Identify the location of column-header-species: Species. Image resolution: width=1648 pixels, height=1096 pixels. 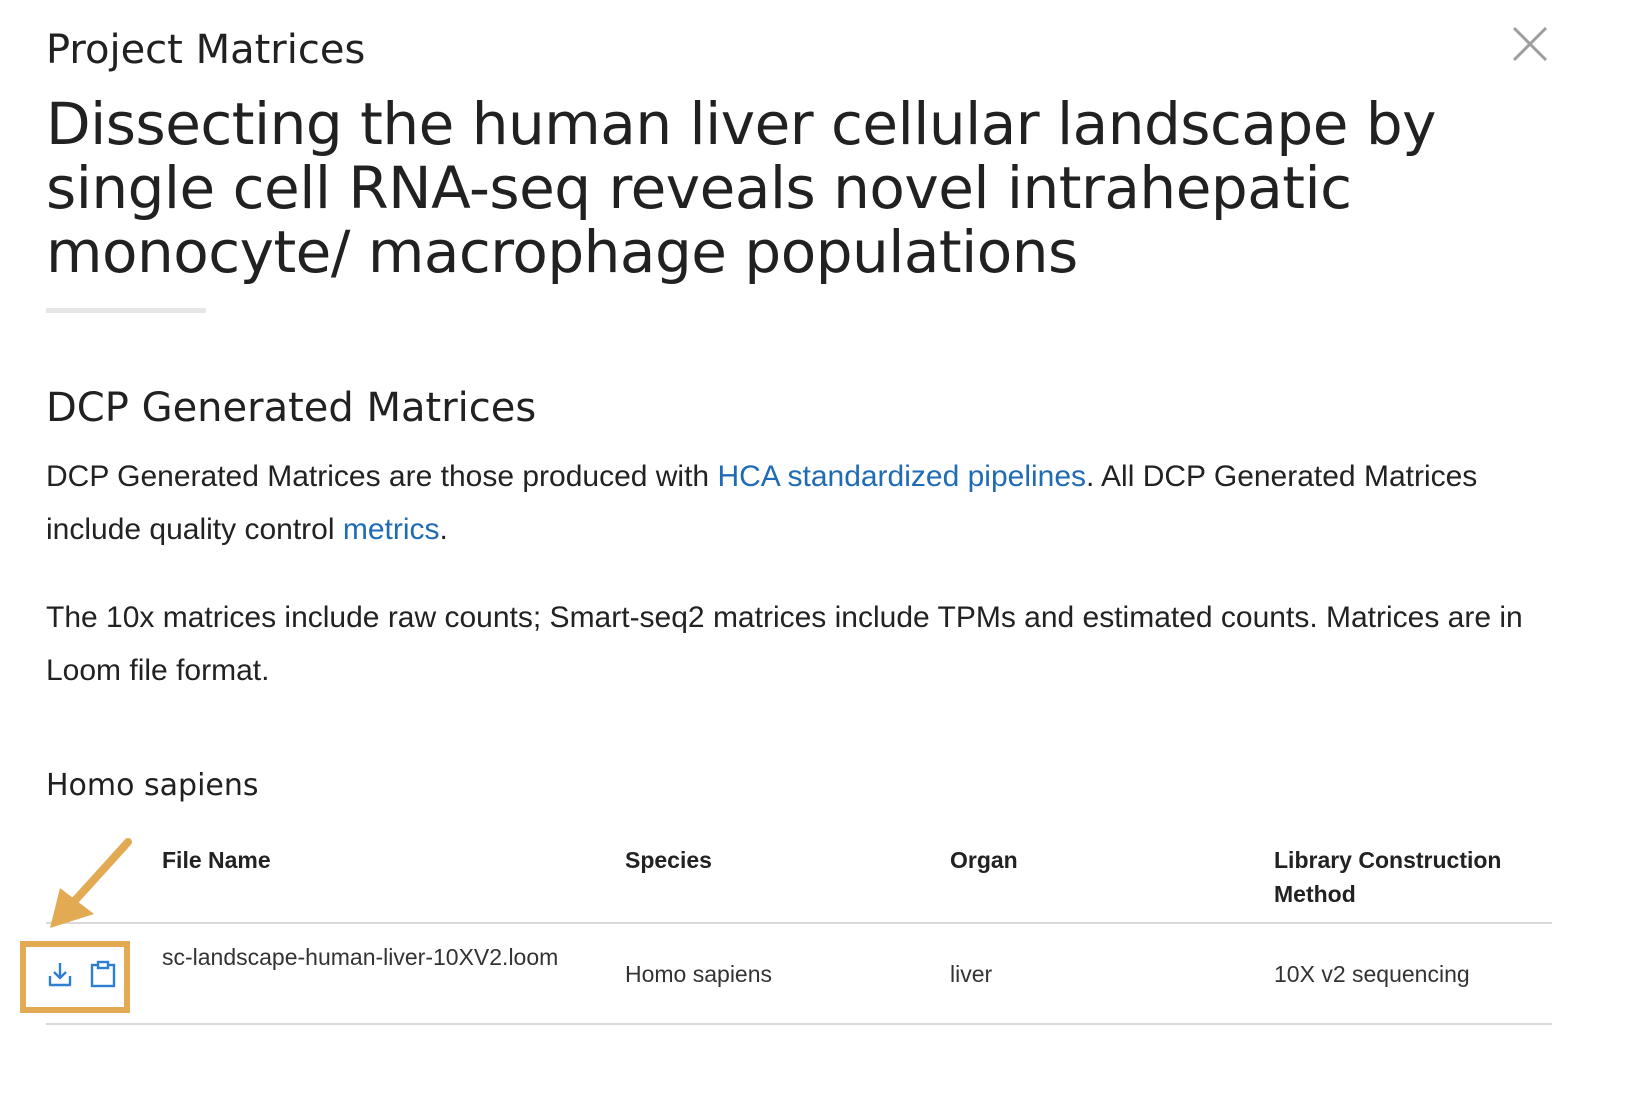
(668, 860).